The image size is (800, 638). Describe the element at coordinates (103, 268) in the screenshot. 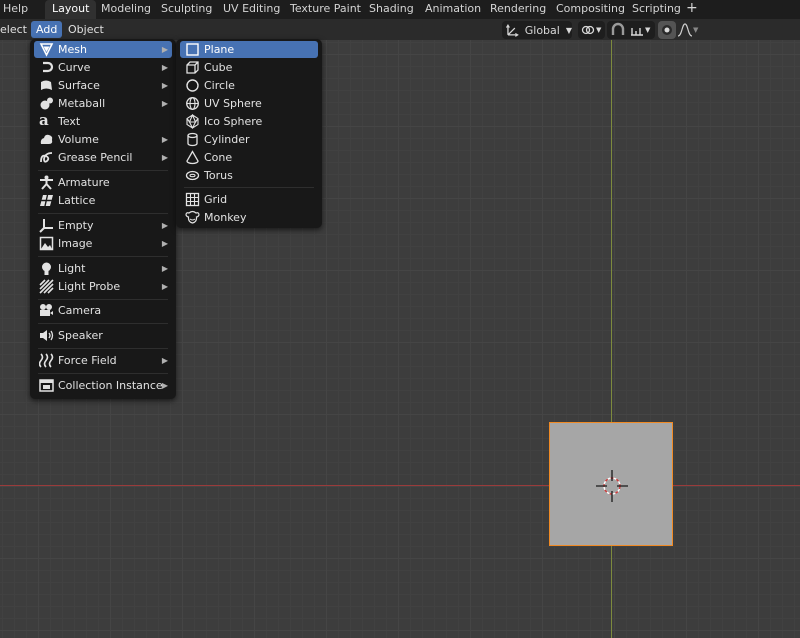

I see `menu-item-light: Light ▶` at that location.